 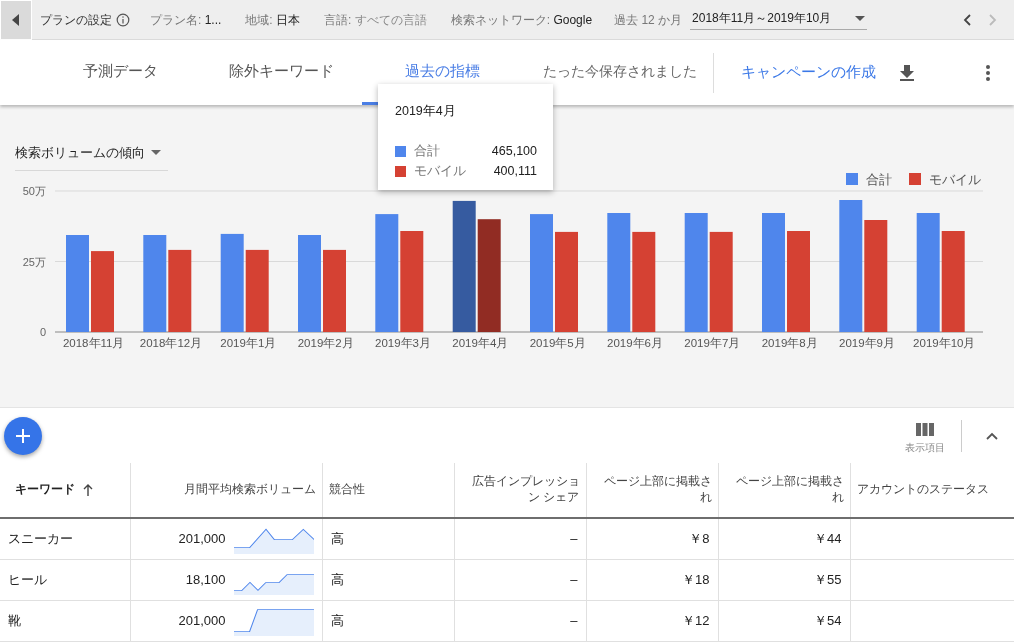 What do you see at coordinates (925, 429) in the screenshot?
I see `columns-icon` at bounding box center [925, 429].